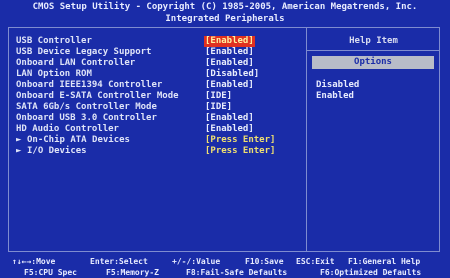 This screenshot has height=278, width=450. I want to click on setting-row-lan-option-rom: LAN Option ROM [Disabled], so click(158, 74).